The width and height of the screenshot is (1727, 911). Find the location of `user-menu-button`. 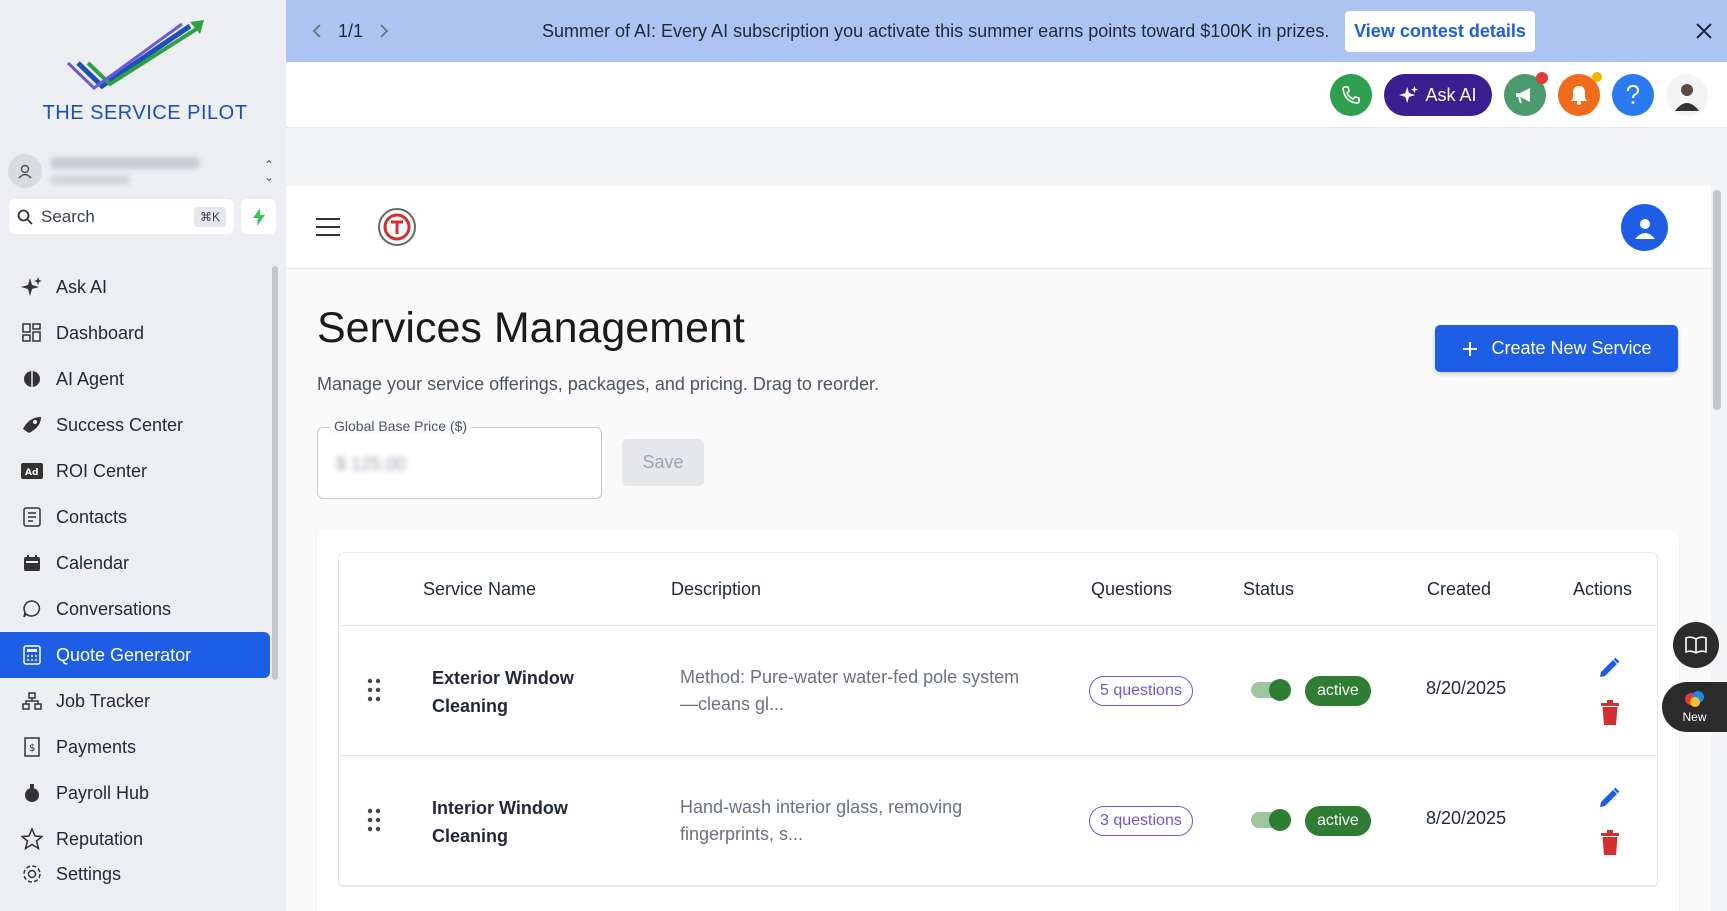

user-menu-button is located at coordinates (1644, 227).